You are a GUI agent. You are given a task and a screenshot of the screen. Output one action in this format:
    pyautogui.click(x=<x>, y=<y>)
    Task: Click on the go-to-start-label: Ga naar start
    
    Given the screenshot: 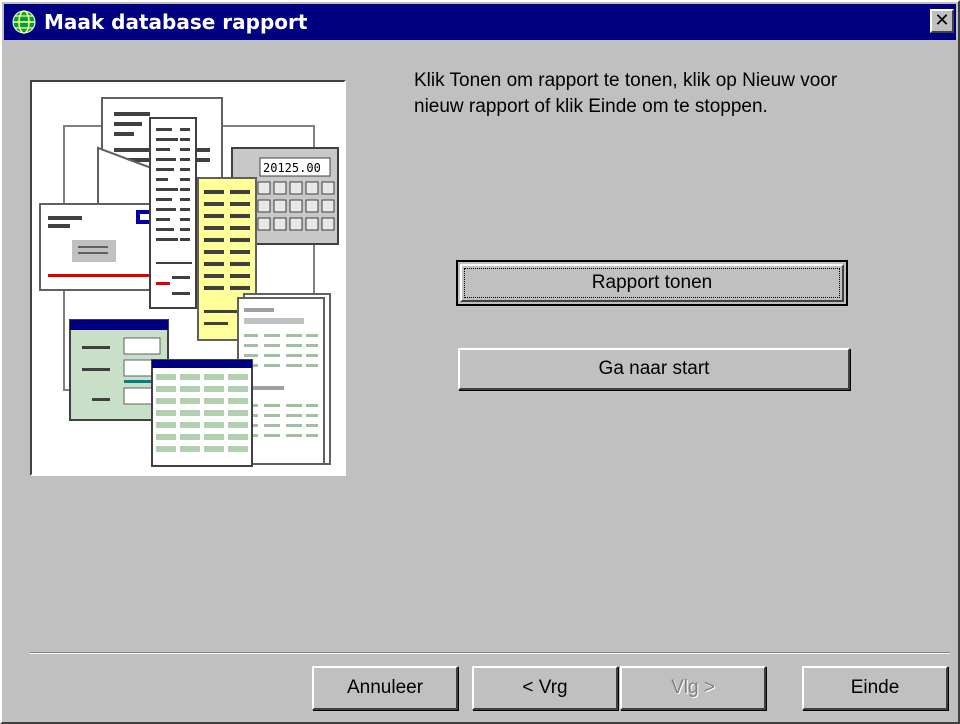 What is the action you would take?
    pyautogui.click(x=654, y=368)
    